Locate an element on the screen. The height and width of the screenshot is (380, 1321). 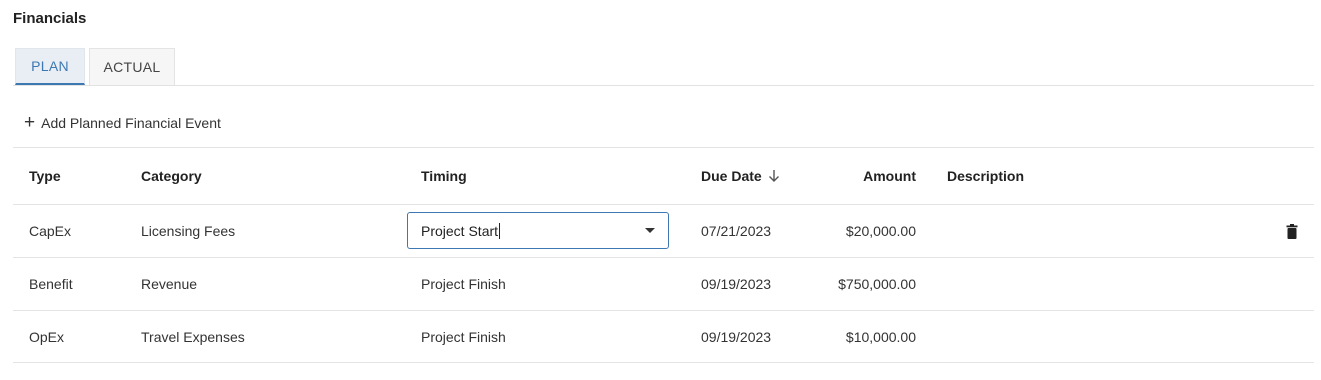
trash-icon is located at coordinates (1292, 231).